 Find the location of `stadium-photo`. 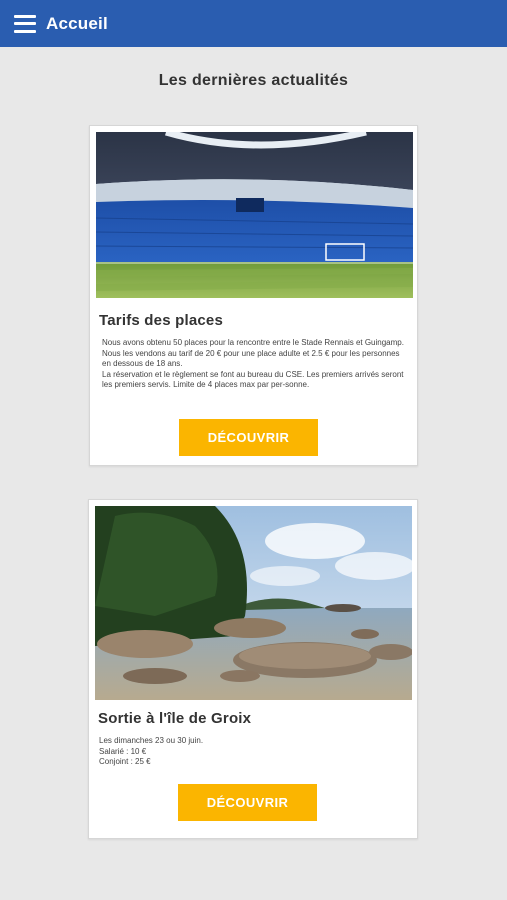

stadium-photo is located at coordinates (254, 215).